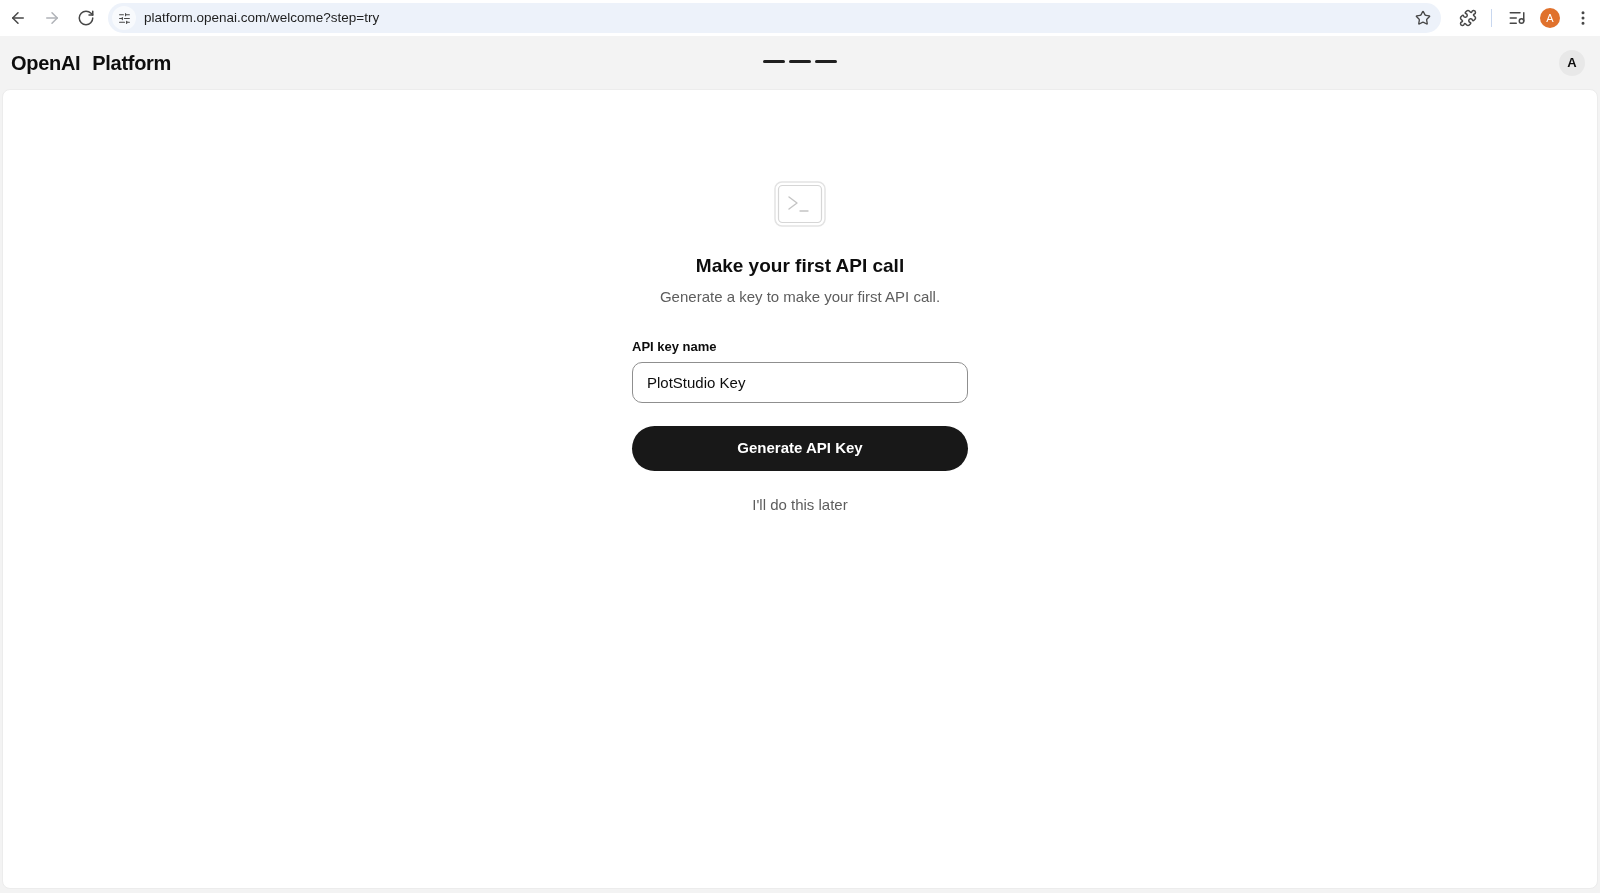  I want to click on generate-api-key-button: Generate API Key, so click(800, 448).